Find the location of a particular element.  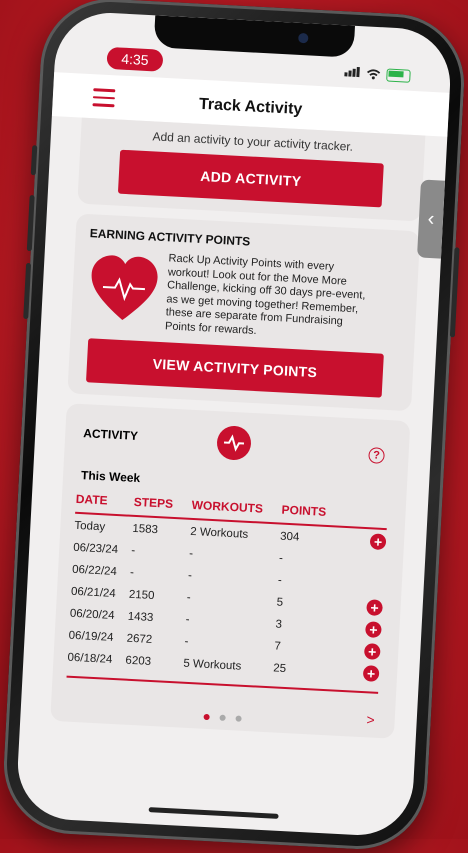

cell-date: 06/18/24 is located at coordinates (90, 658).